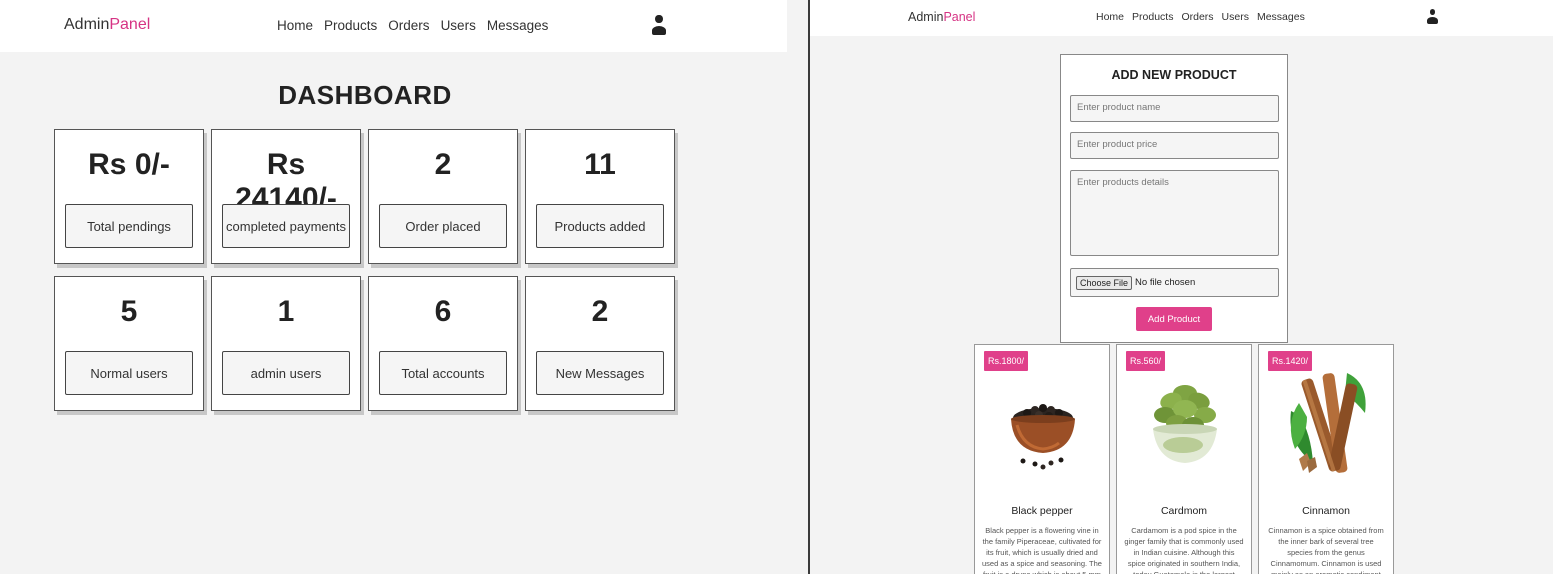 The width and height of the screenshot is (1553, 574). I want to click on page-title: DASHBOARD, so click(365, 95).